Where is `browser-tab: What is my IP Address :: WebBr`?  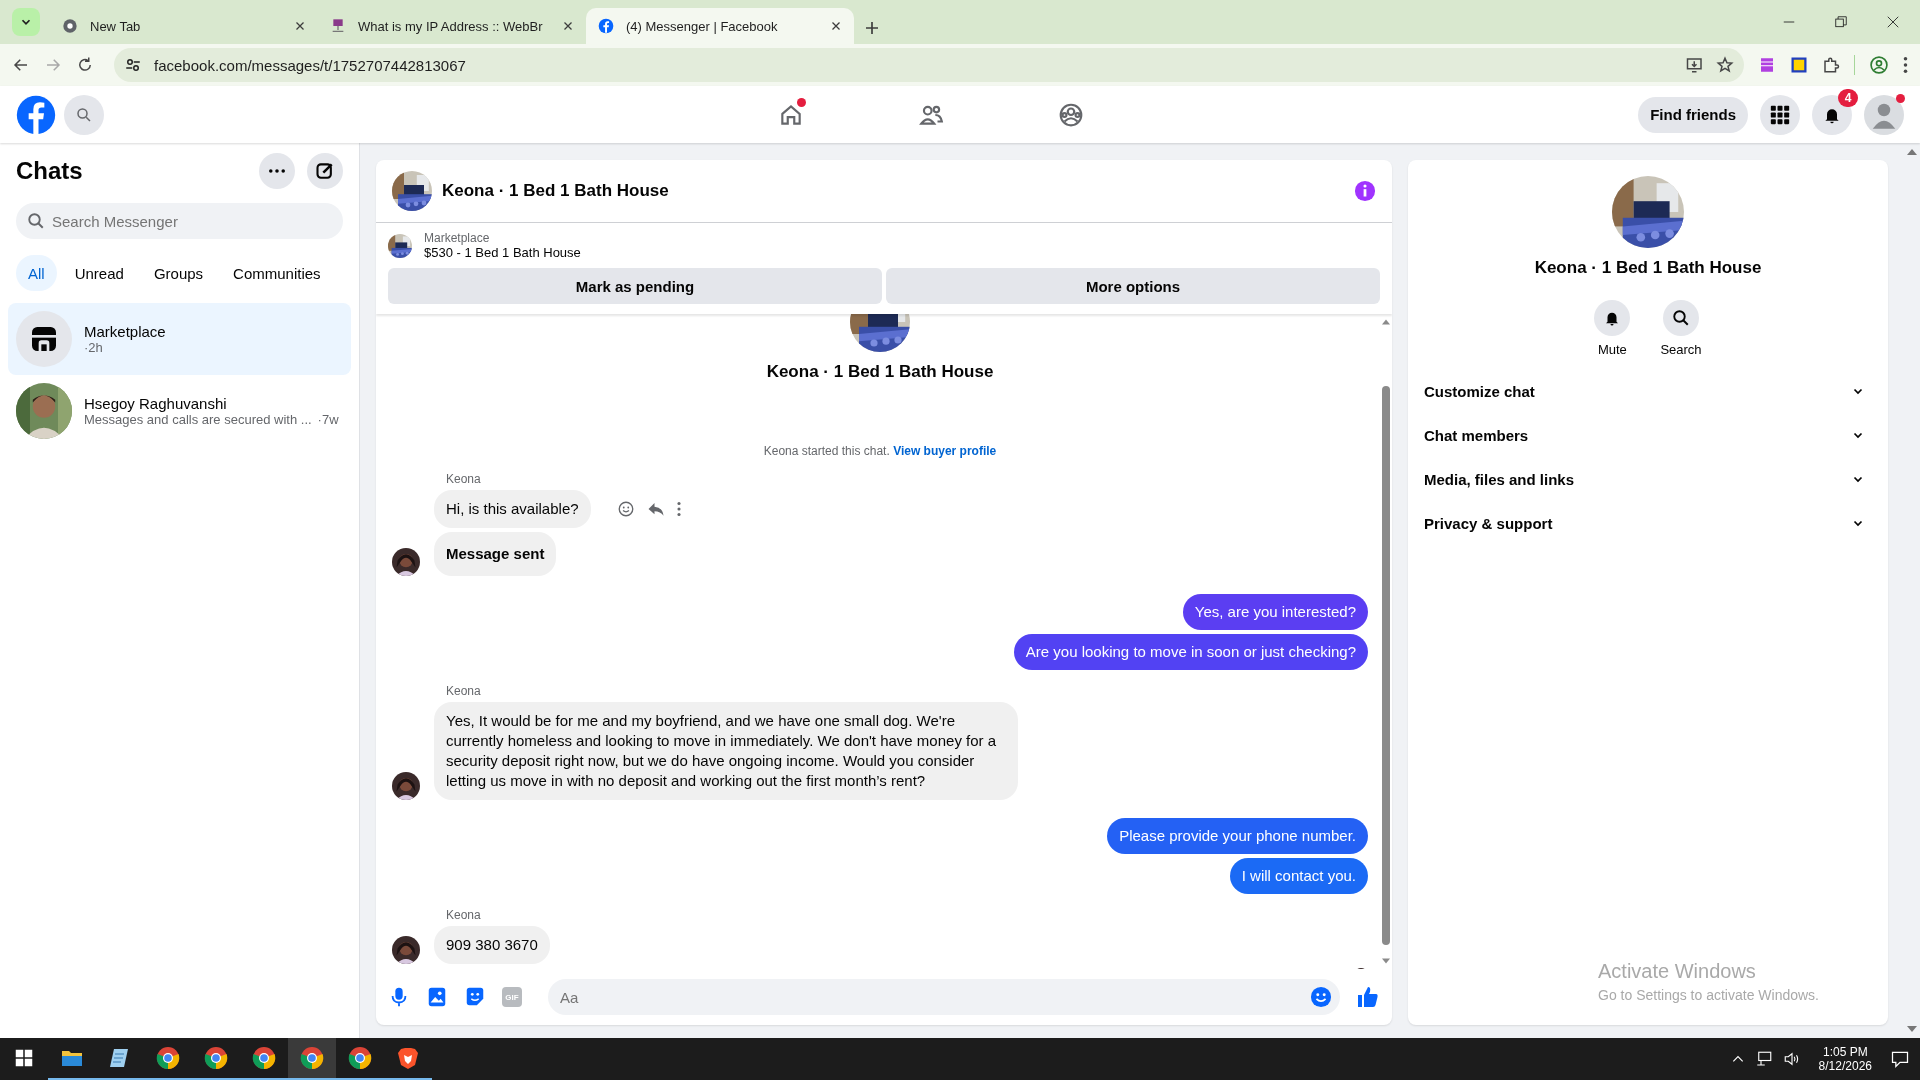
browser-tab: What is my IP Address :: WebBr is located at coordinates (452, 26).